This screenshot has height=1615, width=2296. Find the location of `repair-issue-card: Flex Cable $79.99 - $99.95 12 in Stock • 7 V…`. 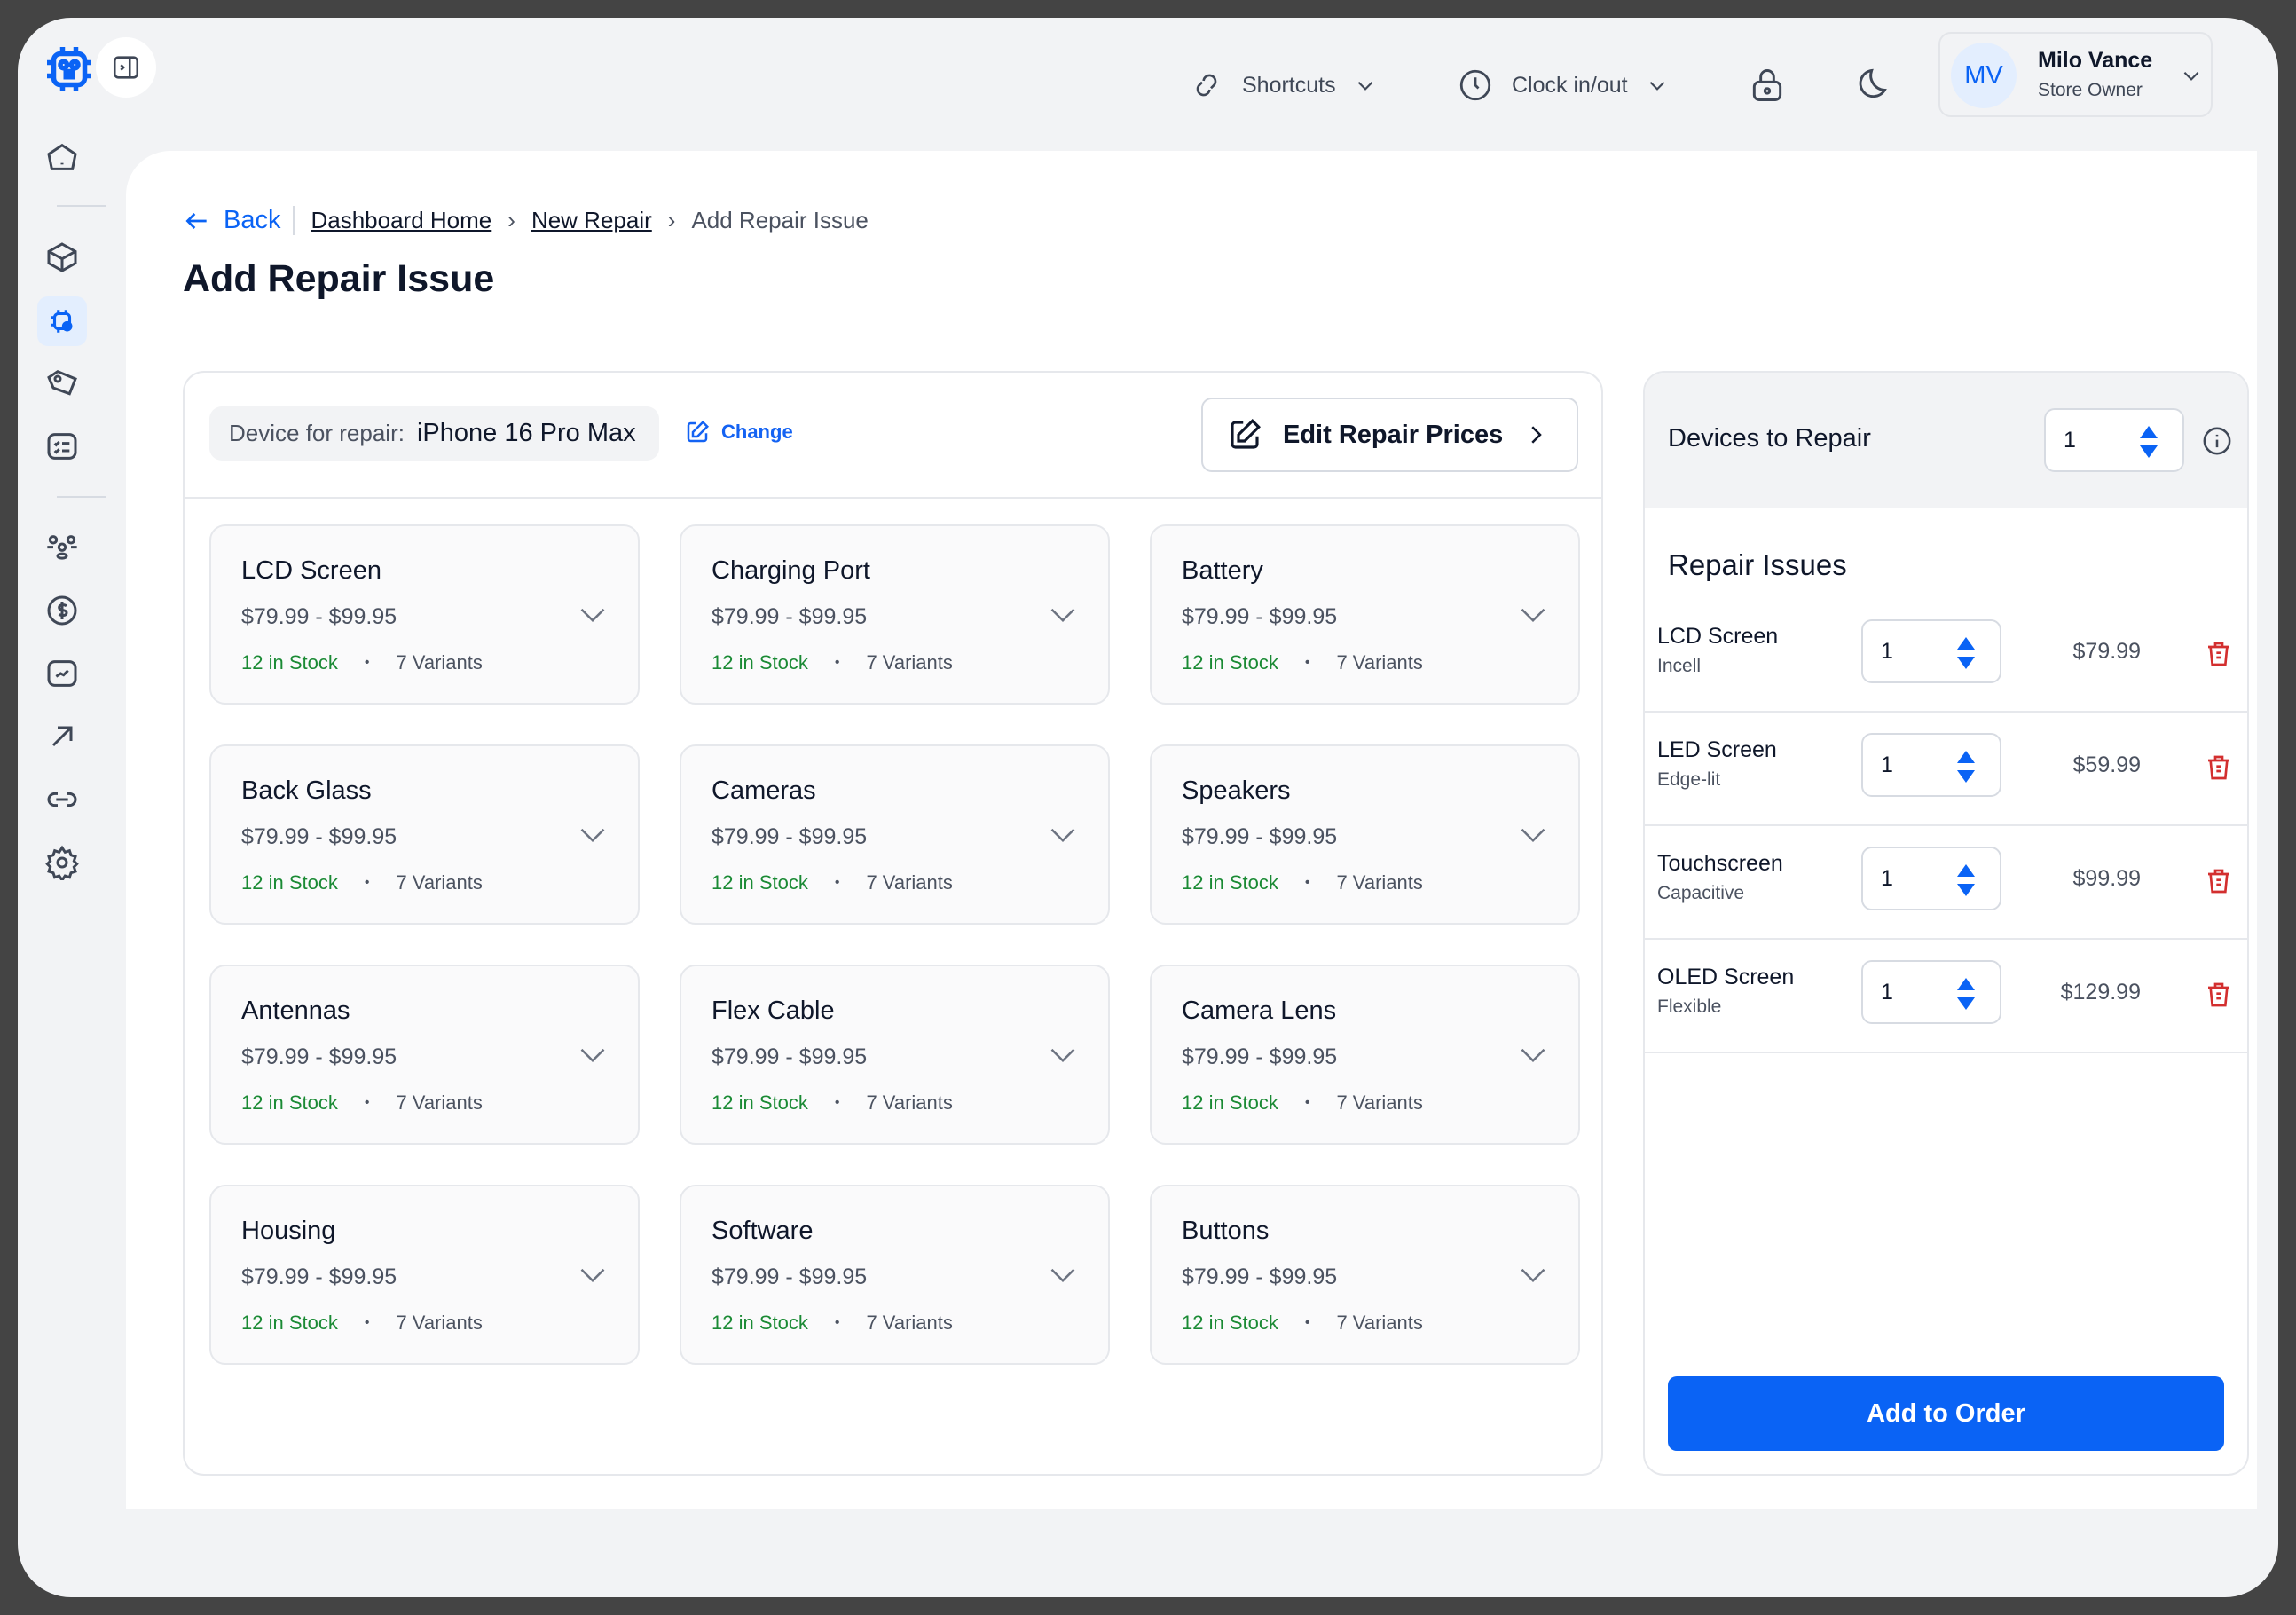

repair-issue-card: Flex Cable $79.99 - $99.95 12 in Stock • 7 V… is located at coordinates (895, 1055).